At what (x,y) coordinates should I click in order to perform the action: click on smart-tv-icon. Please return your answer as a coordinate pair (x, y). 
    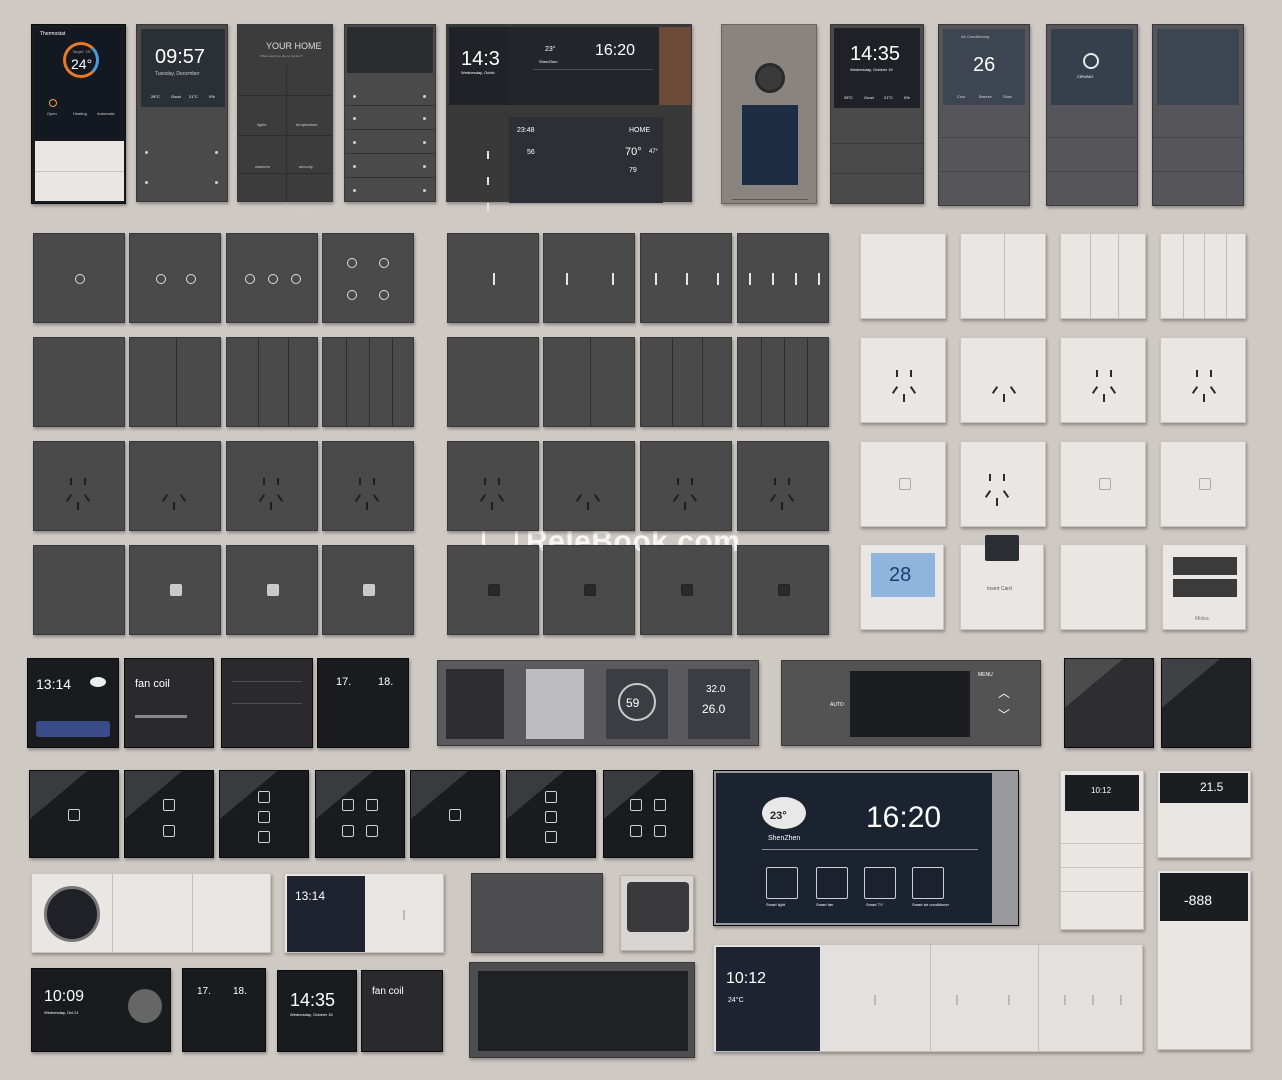
    Looking at the image, I should click on (880, 883).